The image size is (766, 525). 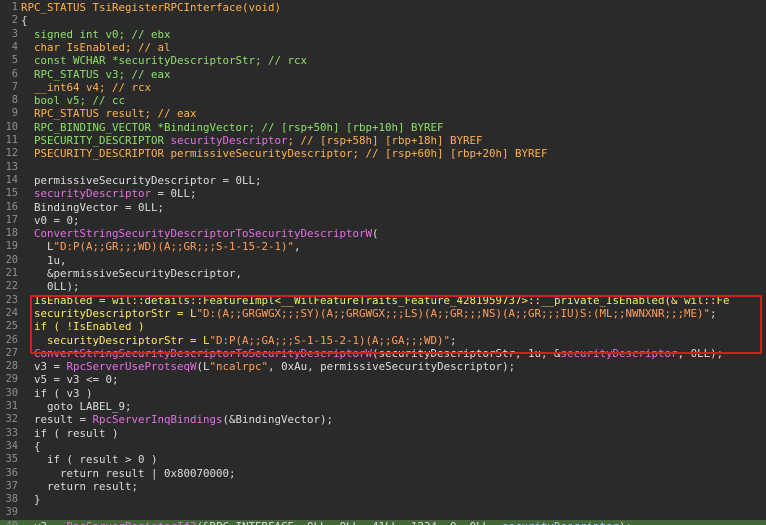 I want to click on code-token: (, so click(x=375, y=234).